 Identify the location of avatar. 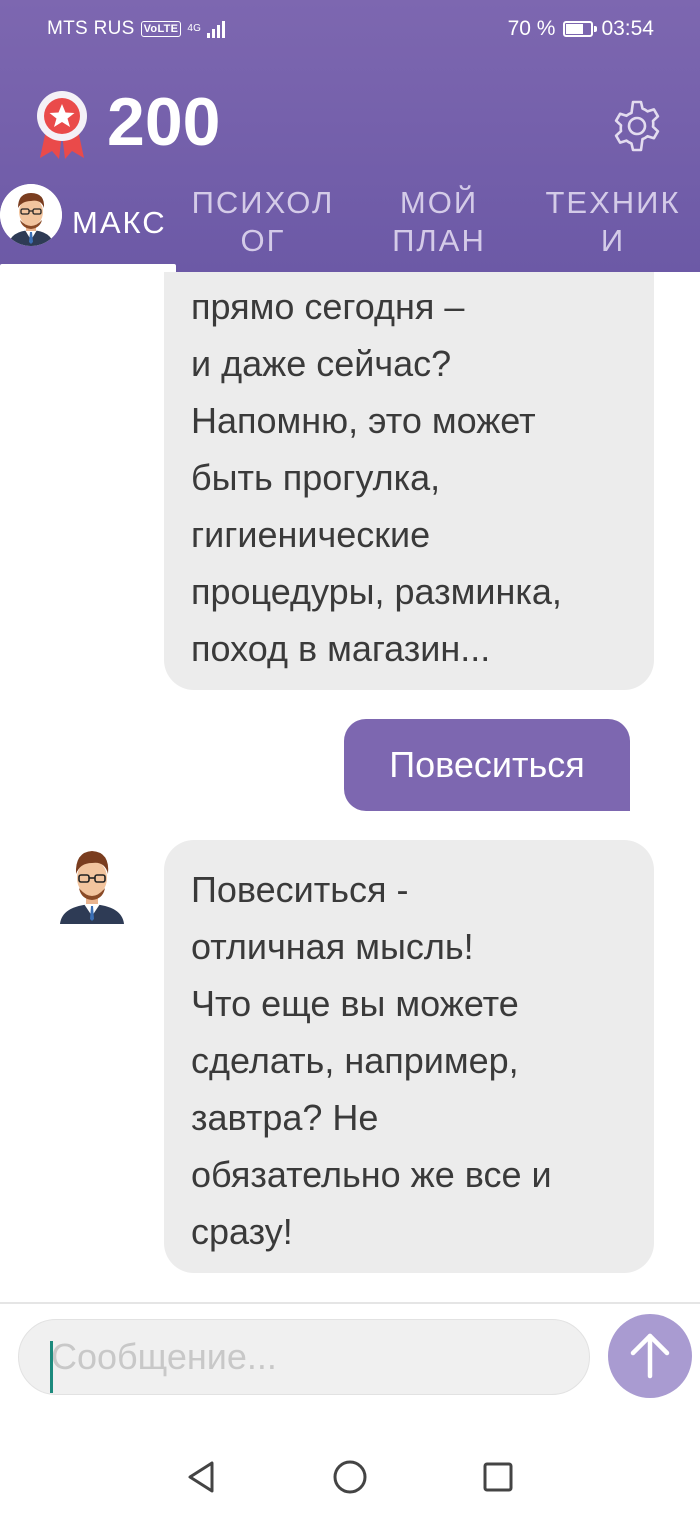
(31, 215).